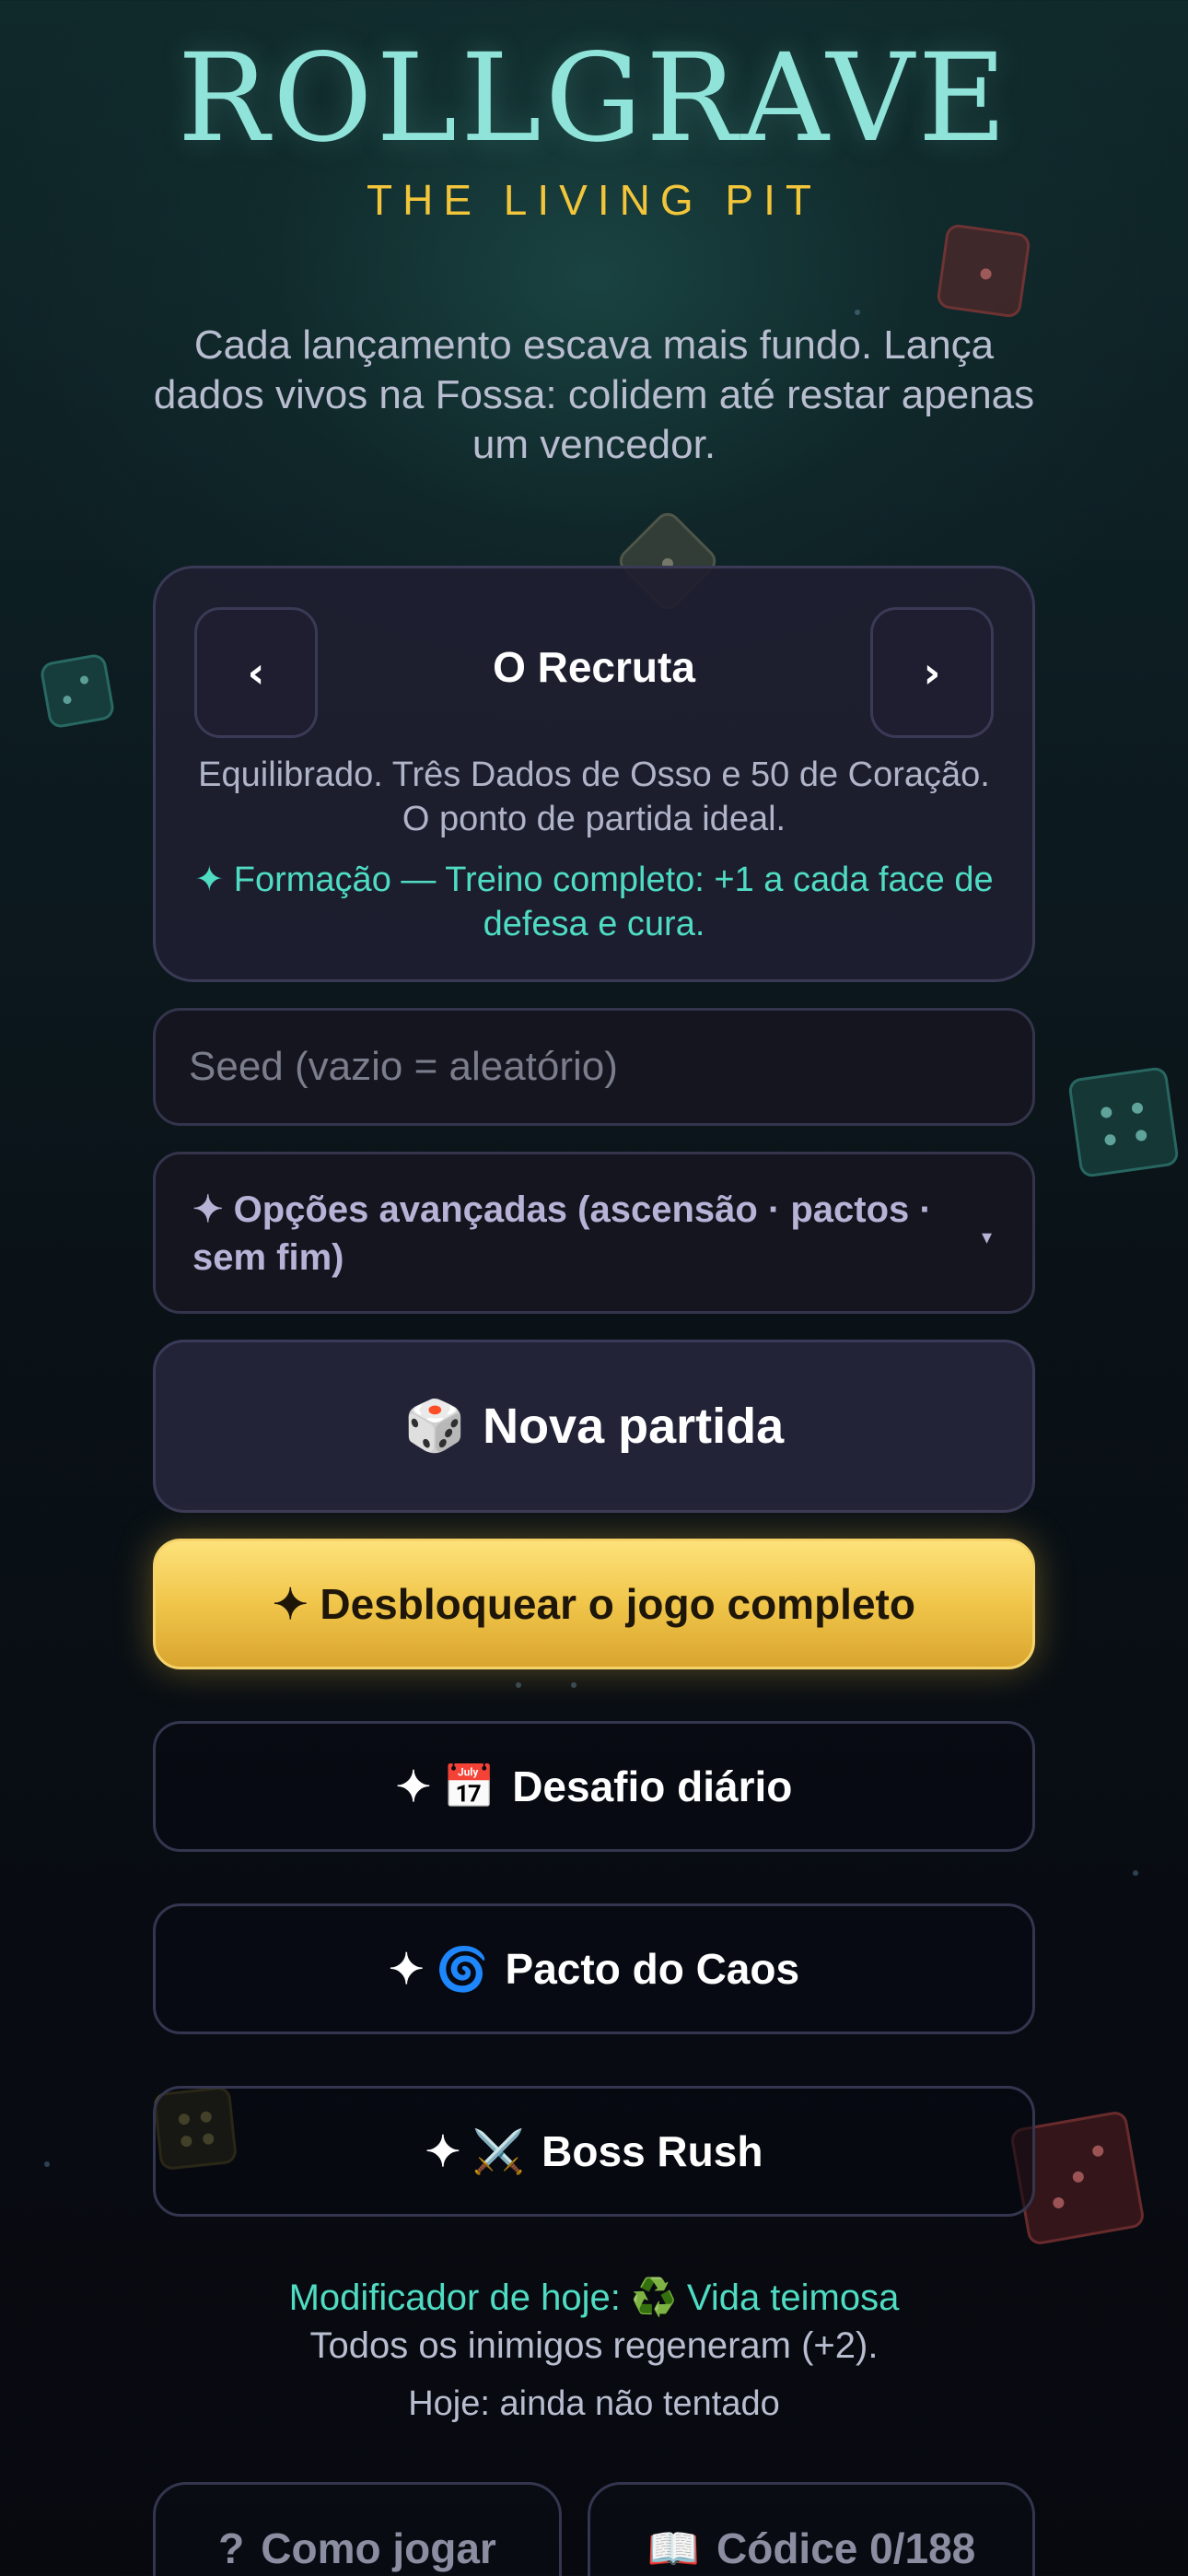 The width and height of the screenshot is (1188, 2576). I want to click on character-name: O Recruta, so click(594, 667).